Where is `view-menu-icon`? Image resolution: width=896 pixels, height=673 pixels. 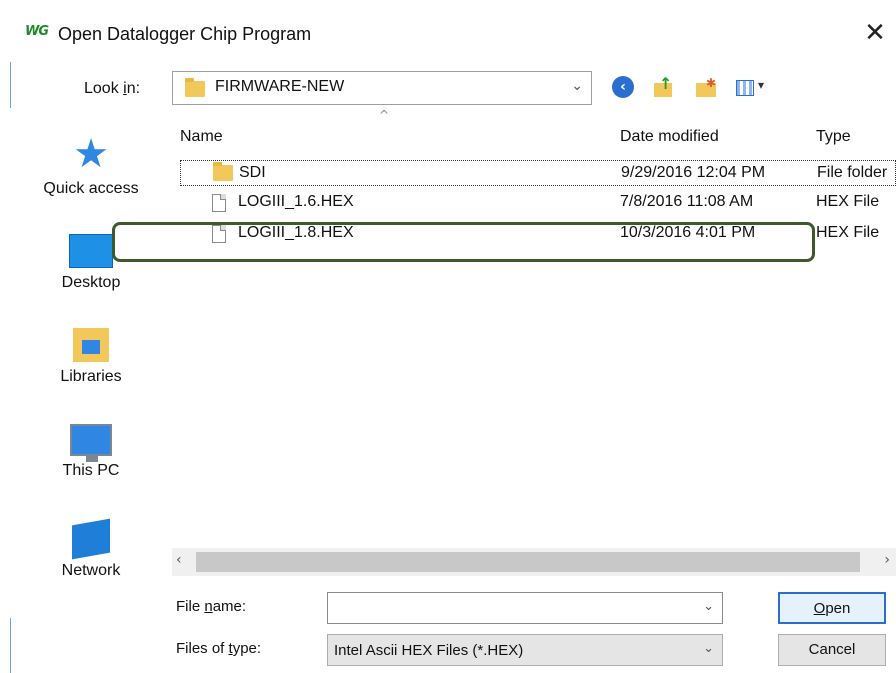
view-menu-icon is located at coordinates (745, 88).